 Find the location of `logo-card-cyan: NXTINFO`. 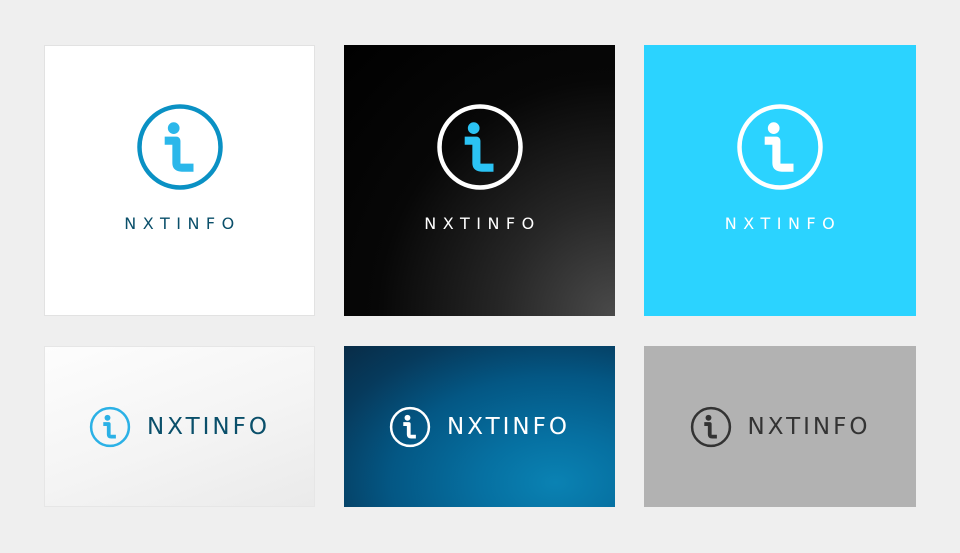

logo-card-cyan: NXTINFO is located at coordinates (780, 180).